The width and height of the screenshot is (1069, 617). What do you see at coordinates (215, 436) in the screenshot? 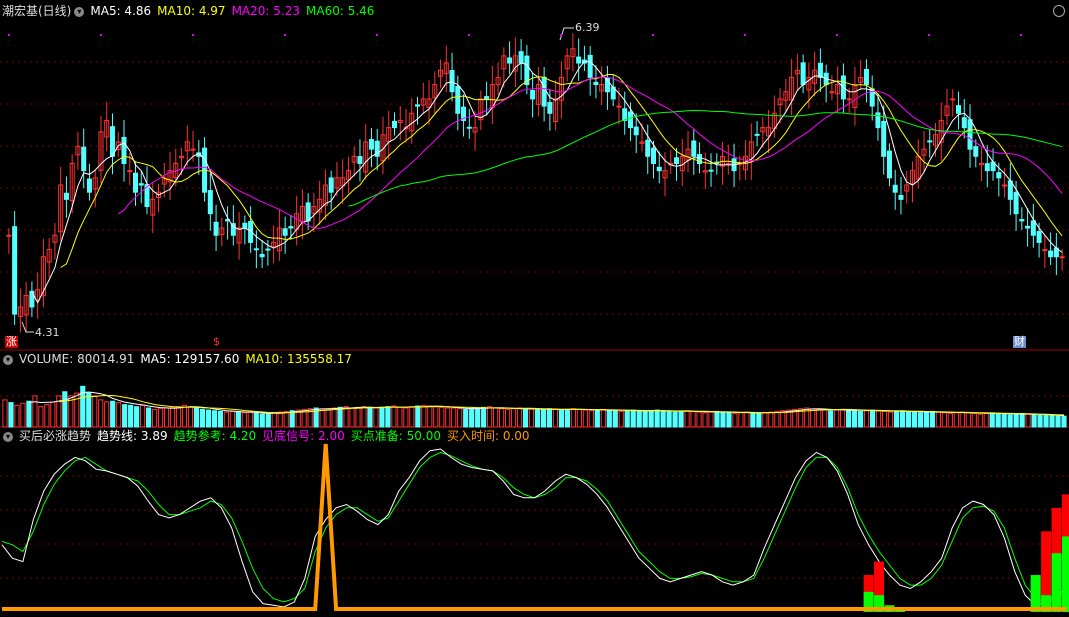
I see `trend-ref-label: 趋势参考: 4.20` at bounding box center [215, 436].